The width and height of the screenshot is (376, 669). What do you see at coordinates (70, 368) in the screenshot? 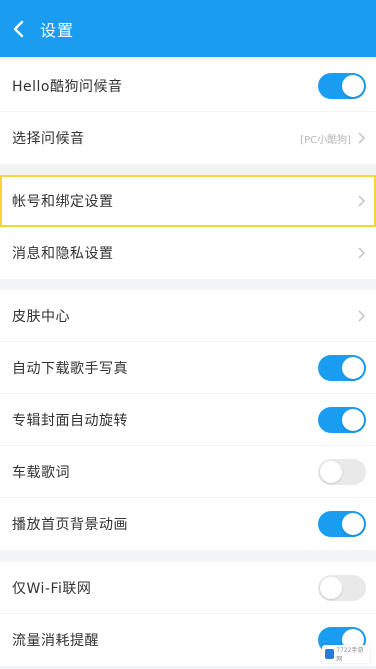
I see `setting-label: 自动下载歌手写真` at bounding box center [70, 368].